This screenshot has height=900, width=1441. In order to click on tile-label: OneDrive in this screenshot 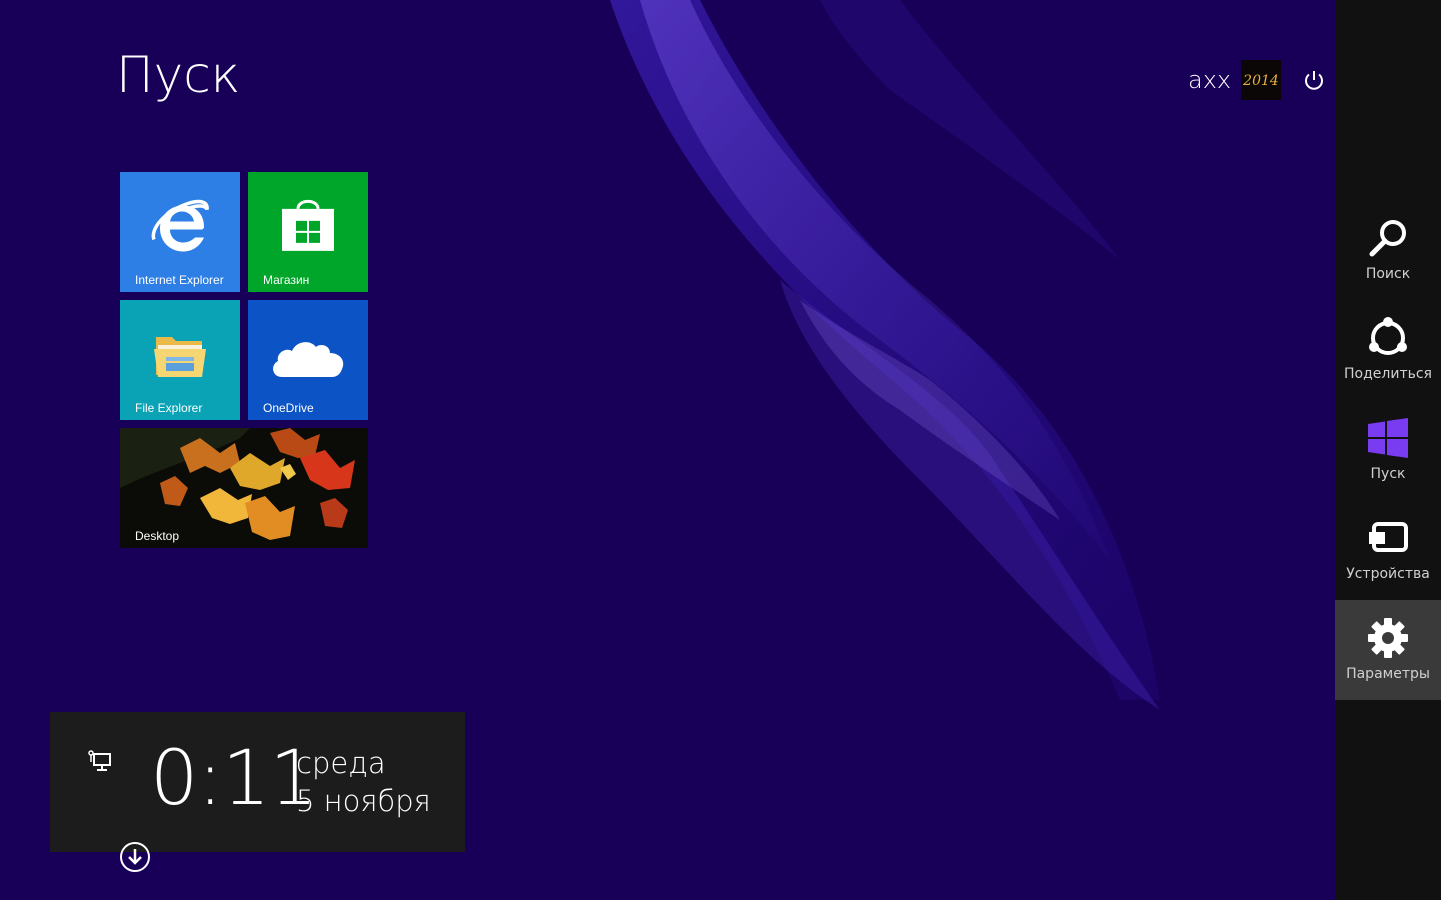, I will do `click(288, 408)`.